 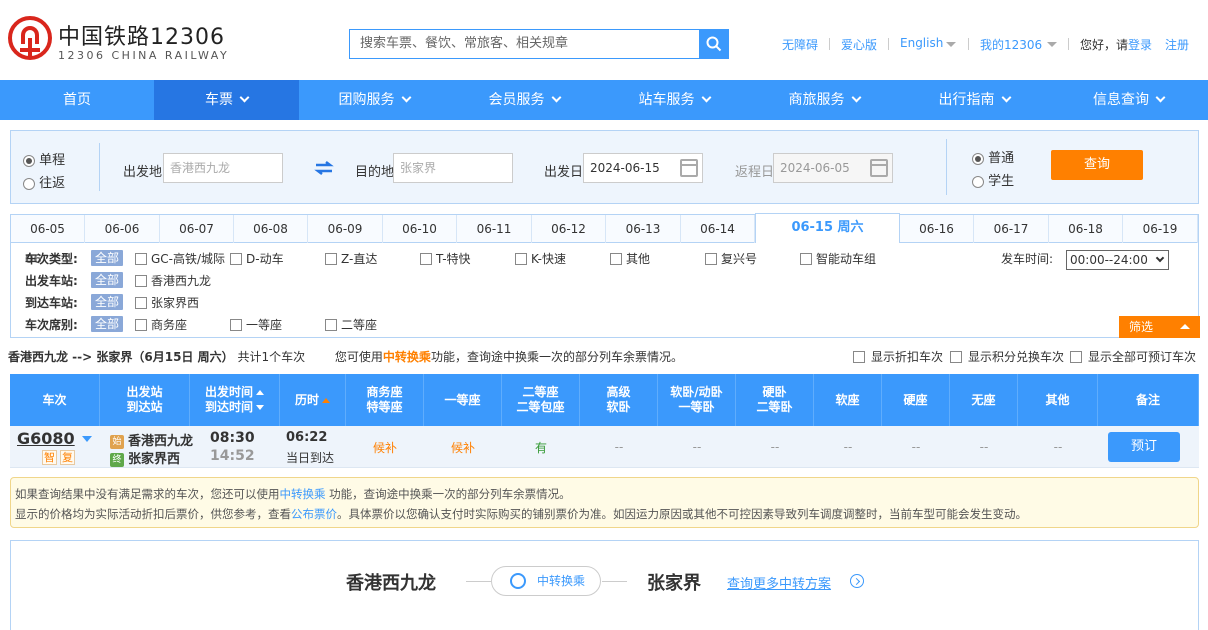 What do you see at coordinates (937, 229) in the screenshot?
I see `date-tab: 06-16` at bounding box center [937, 229].